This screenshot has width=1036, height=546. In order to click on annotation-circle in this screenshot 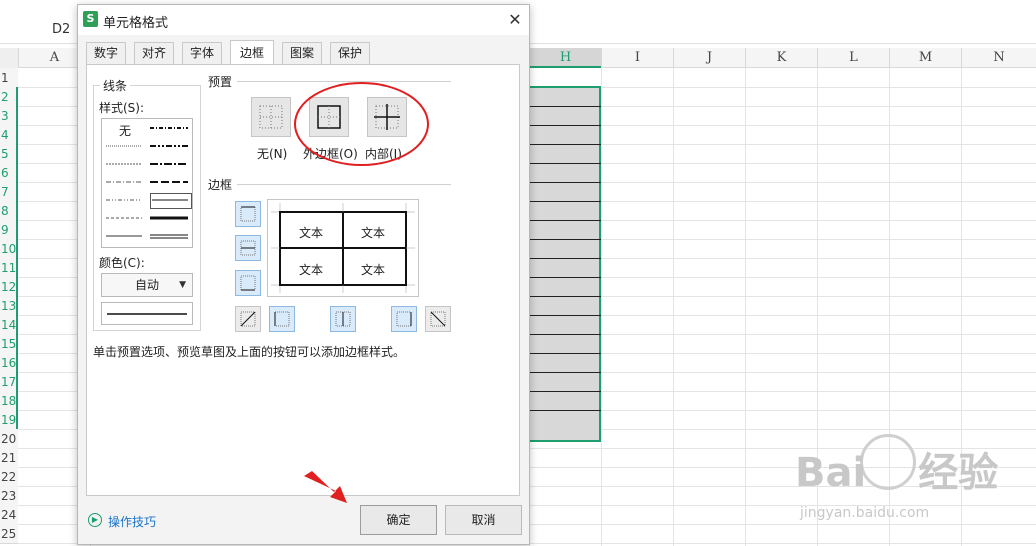, I will do `click(361, 124)`.